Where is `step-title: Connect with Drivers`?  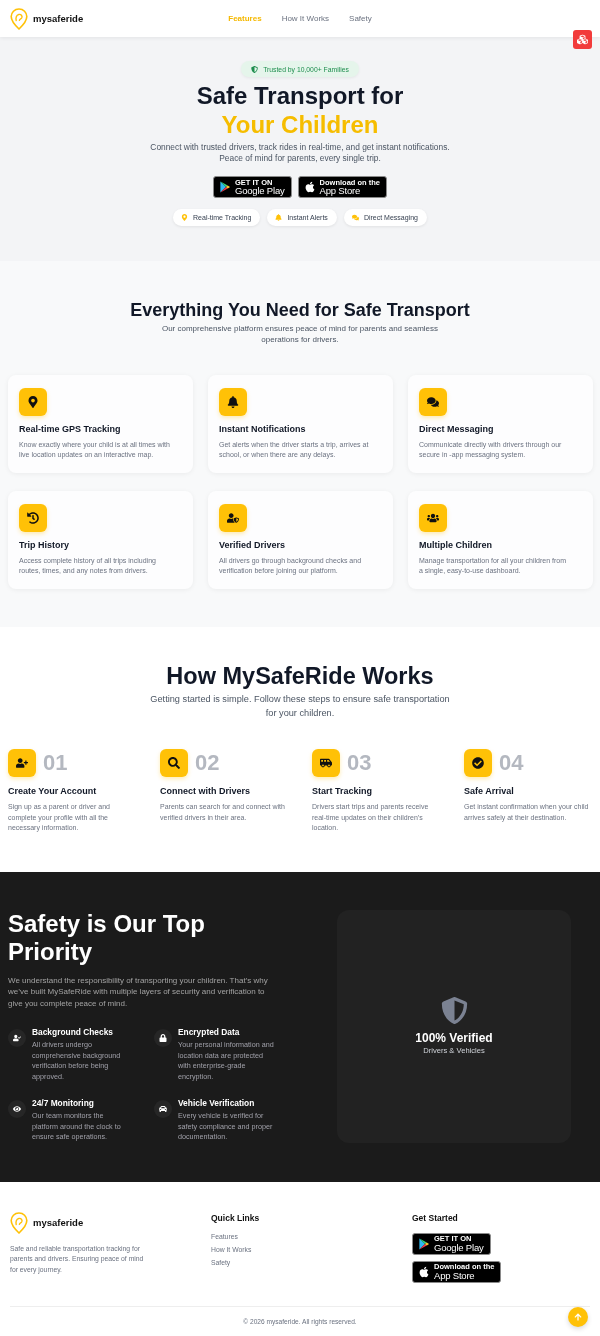
step-title: Connect with Drivers is located at coordinates (206, 791).